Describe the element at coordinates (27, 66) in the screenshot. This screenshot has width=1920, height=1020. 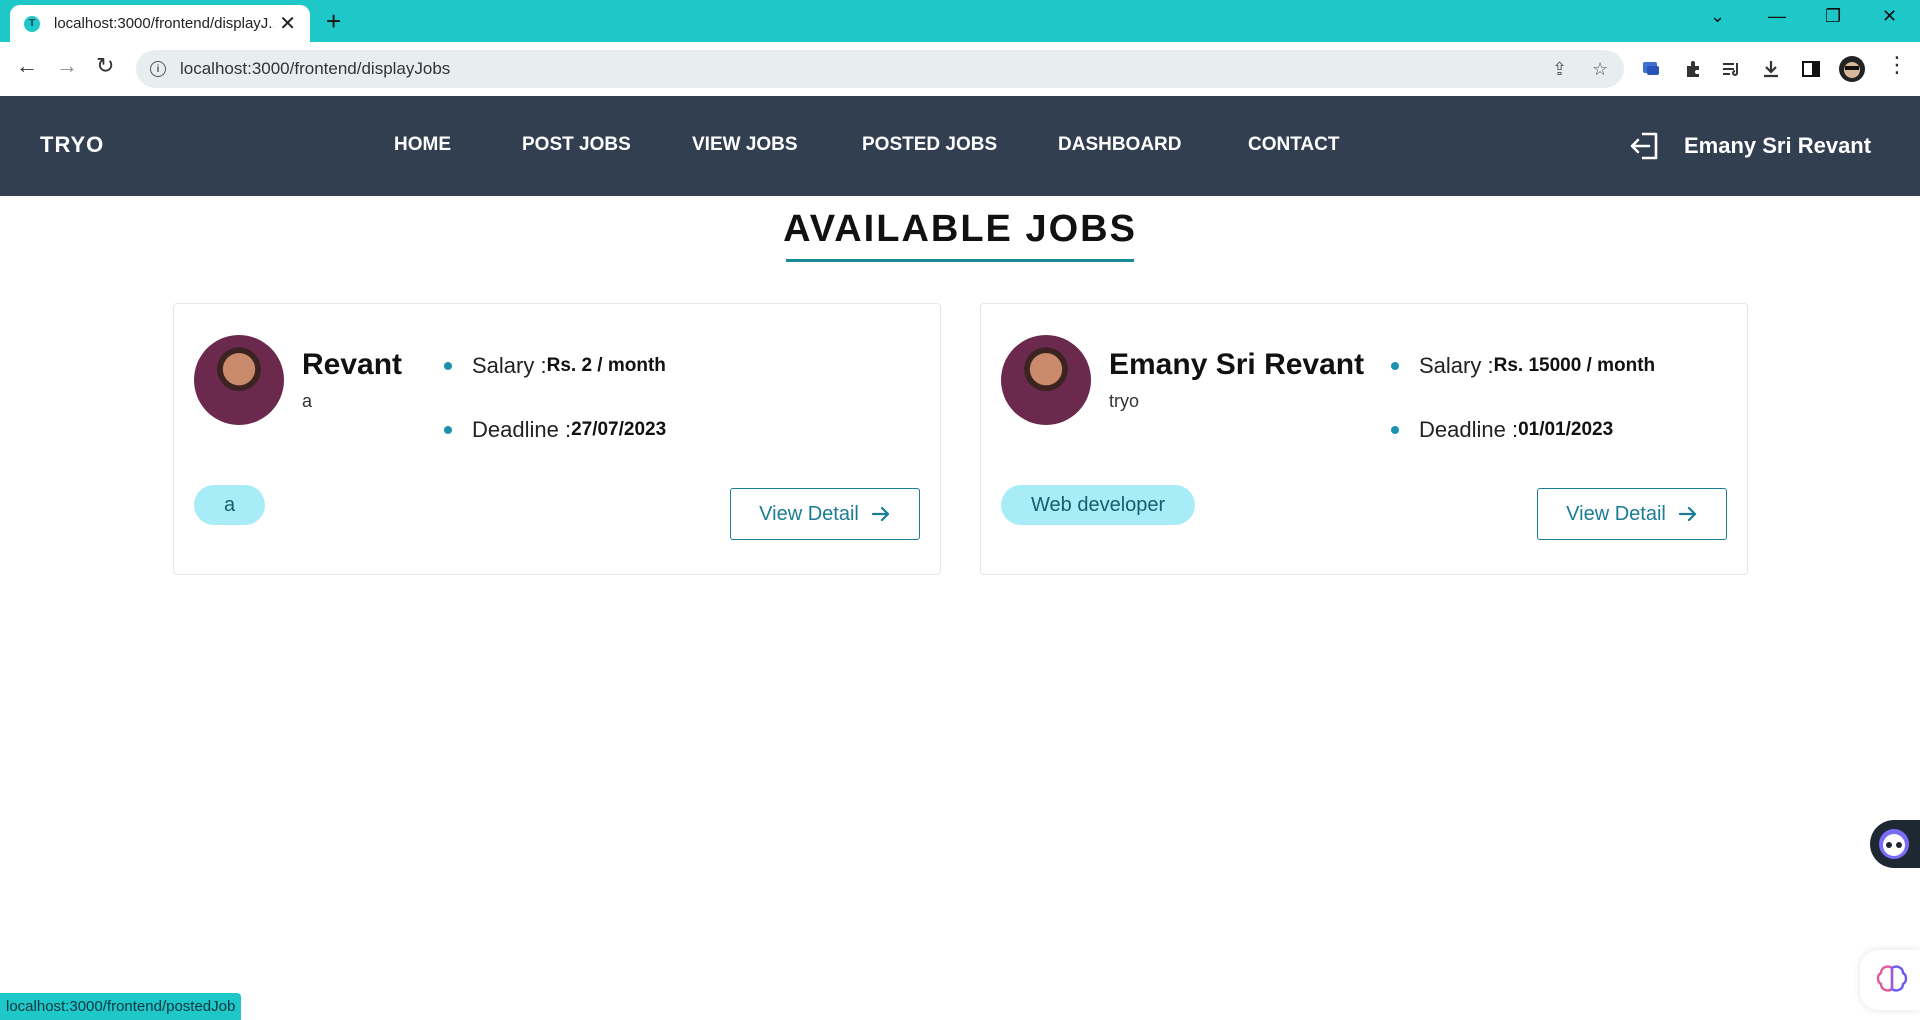
I see `back-icon: ←` at that location.